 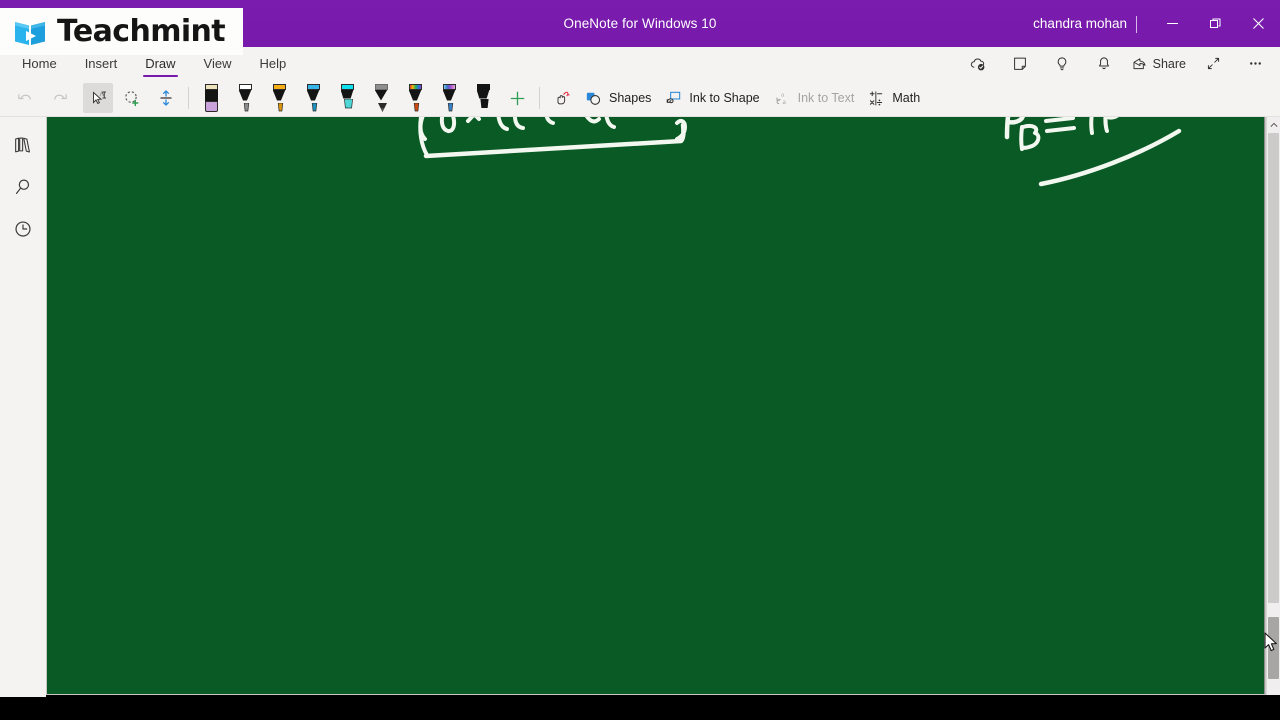 I want to click on vertical-scrollbar, so click(x=1273, y=406).